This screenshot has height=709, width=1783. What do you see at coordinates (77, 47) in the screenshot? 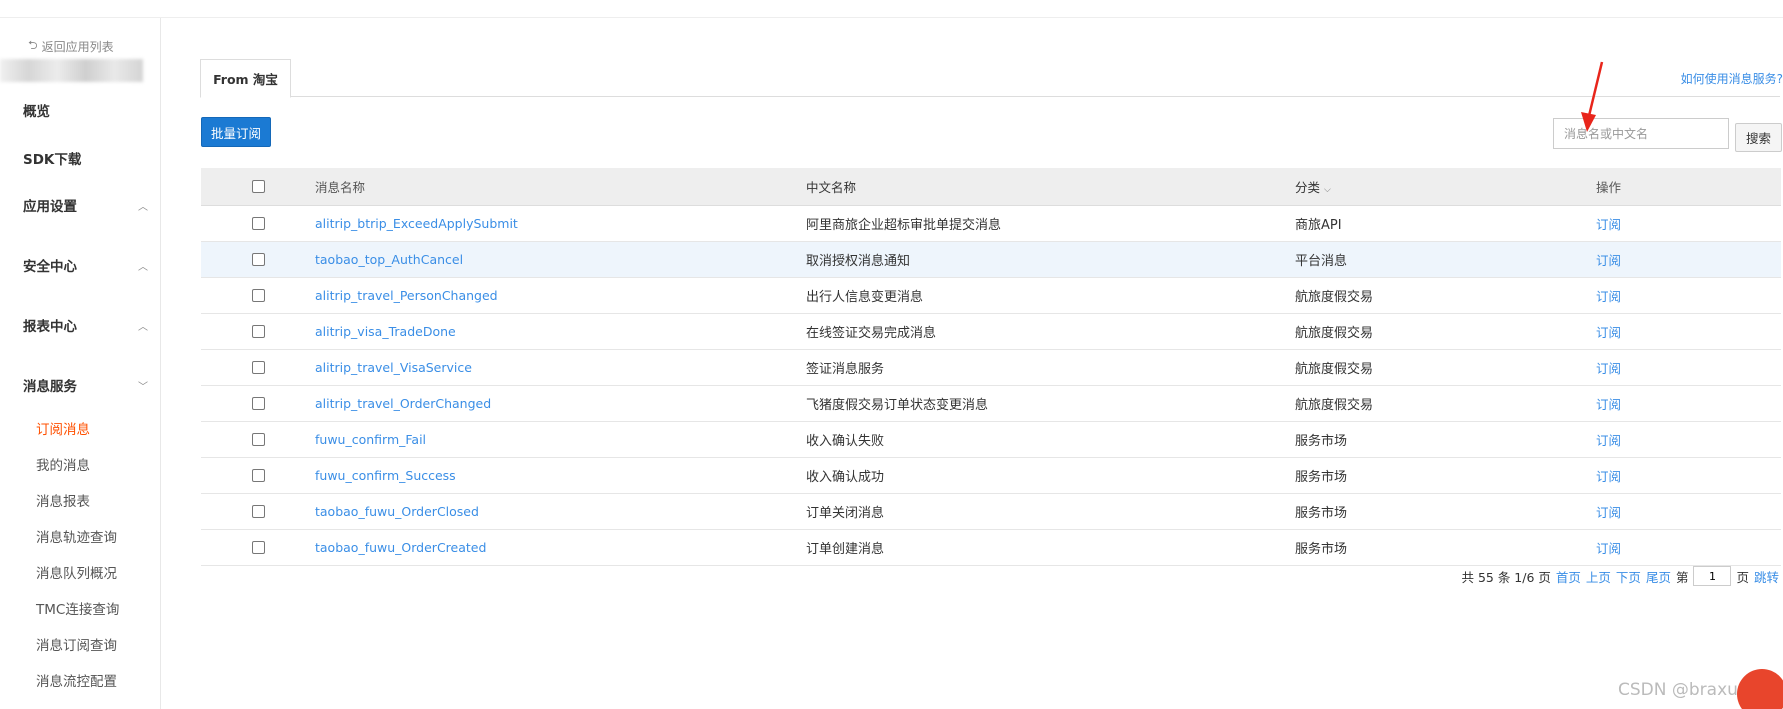
I see `back-link-label: 返回应用列表` at bounding box center [77, 47].